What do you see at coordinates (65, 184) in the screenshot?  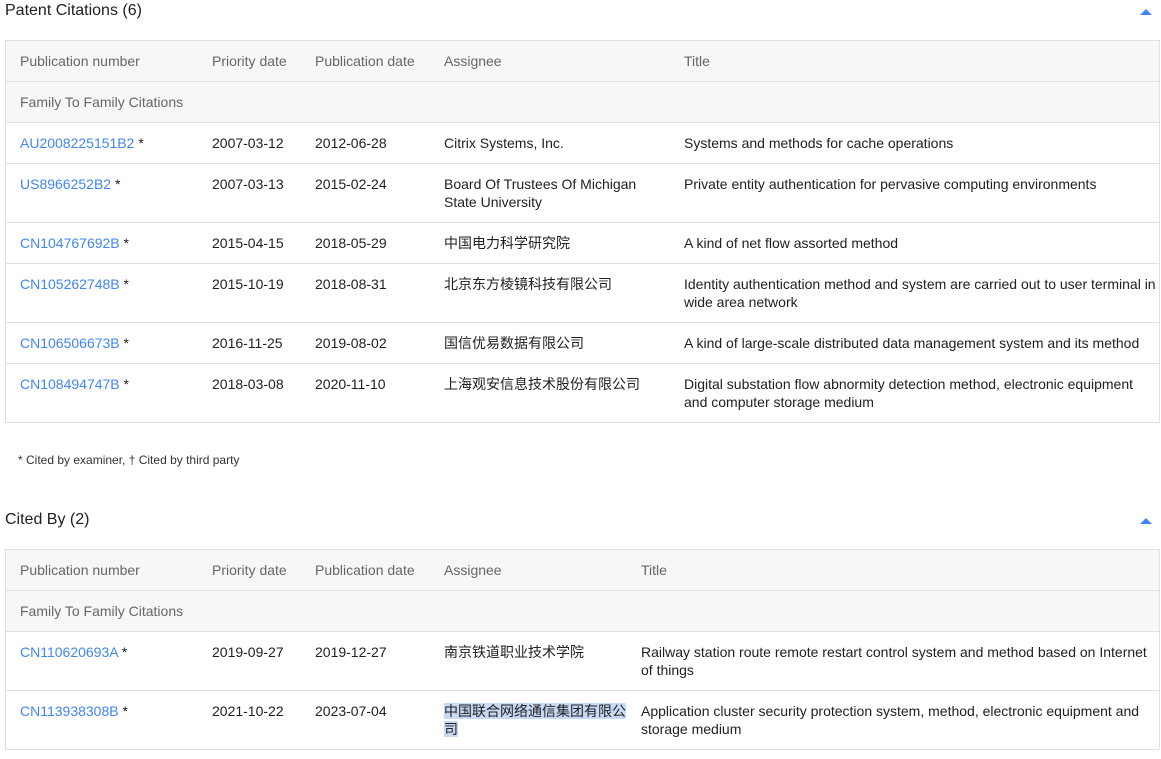 I see `publication-link: US8966252B2` at bounding box center [65, 184].